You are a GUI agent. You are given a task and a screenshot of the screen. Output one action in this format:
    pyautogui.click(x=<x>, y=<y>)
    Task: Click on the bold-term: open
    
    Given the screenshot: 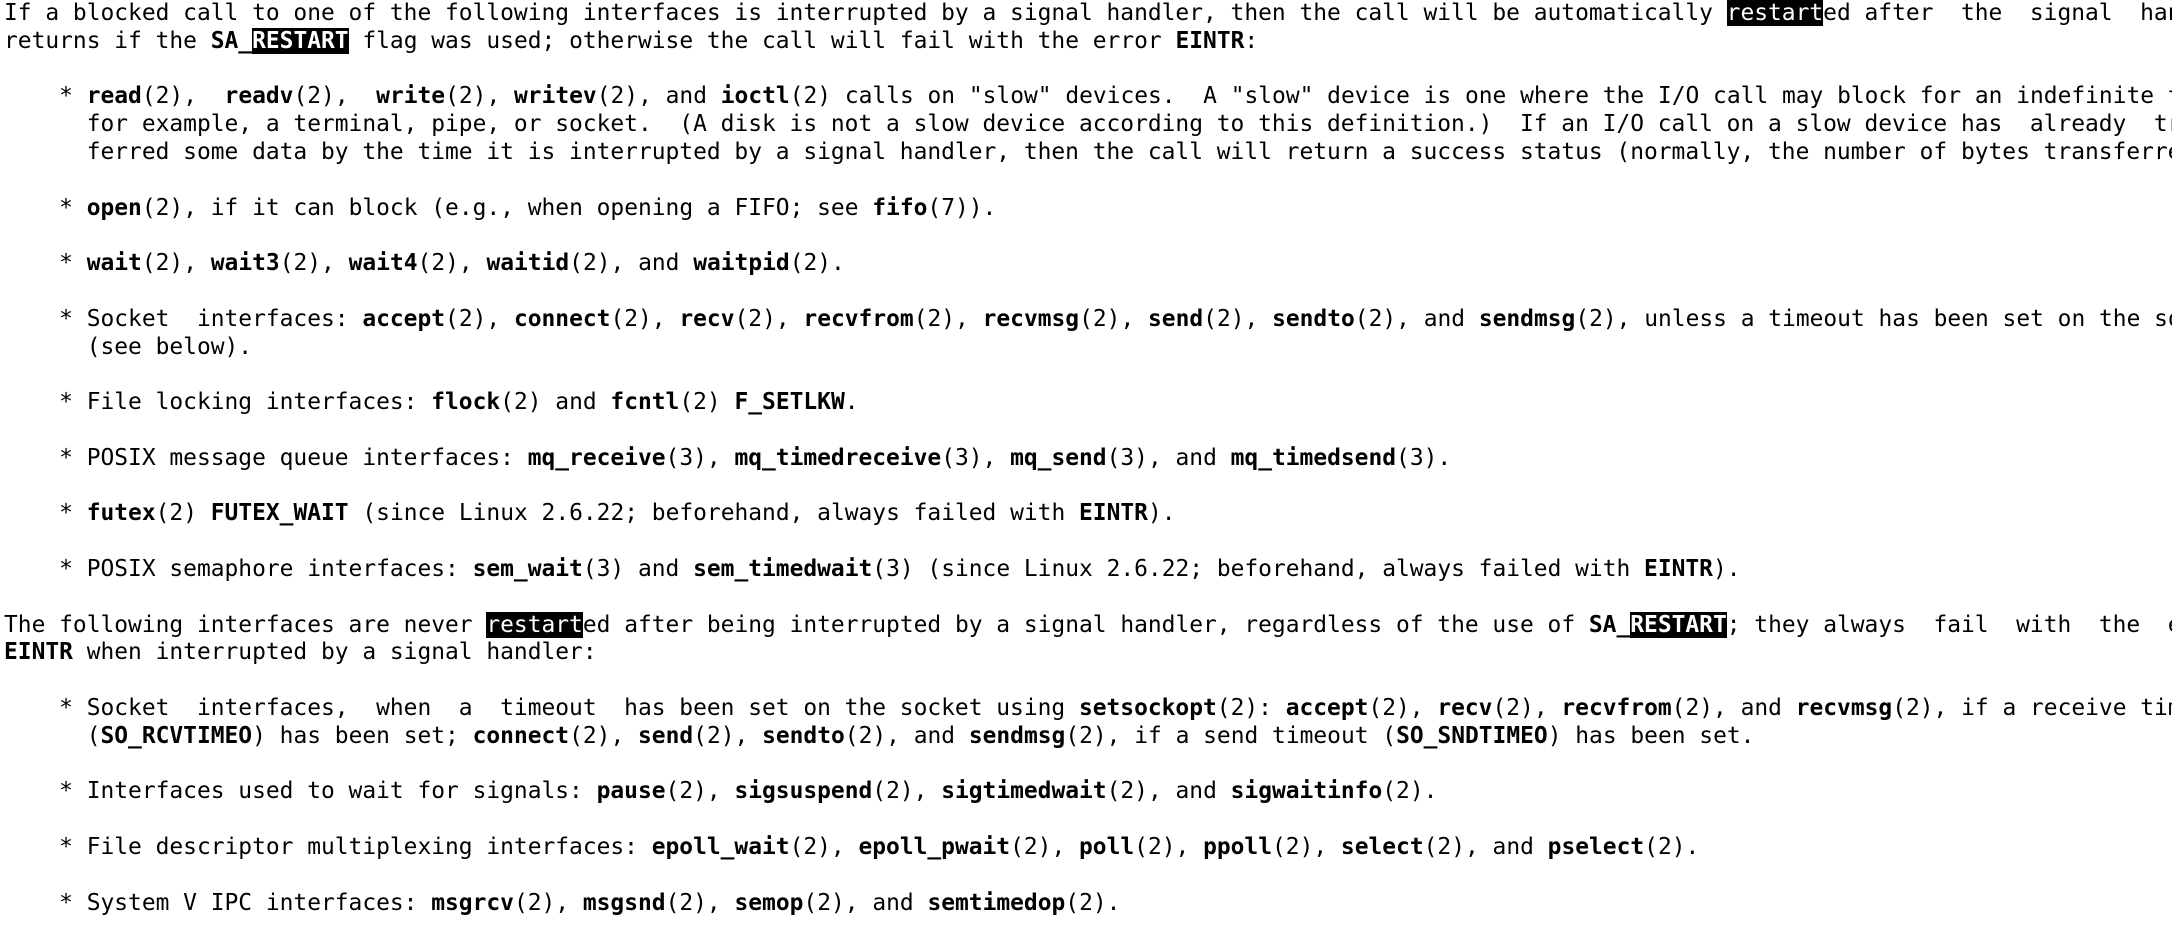 What is the action you would take?
    pyautogui.click(x=114, y=207)
    